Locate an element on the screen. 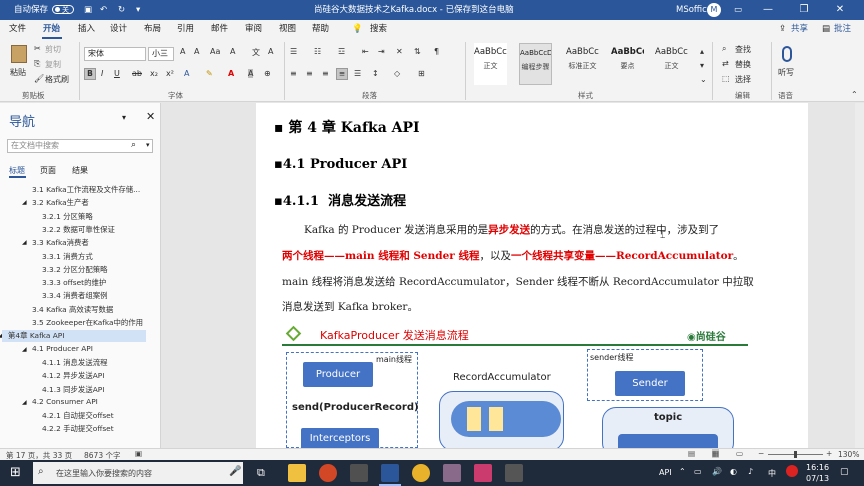  avatar: M is located at coordinates (714, 10).